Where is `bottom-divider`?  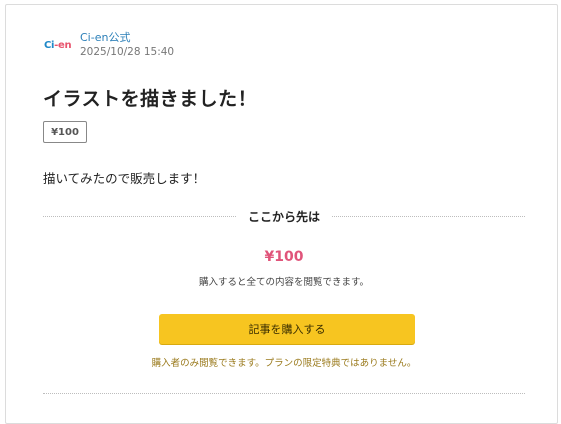 bottom-divider is located at coordinates (284, 393).